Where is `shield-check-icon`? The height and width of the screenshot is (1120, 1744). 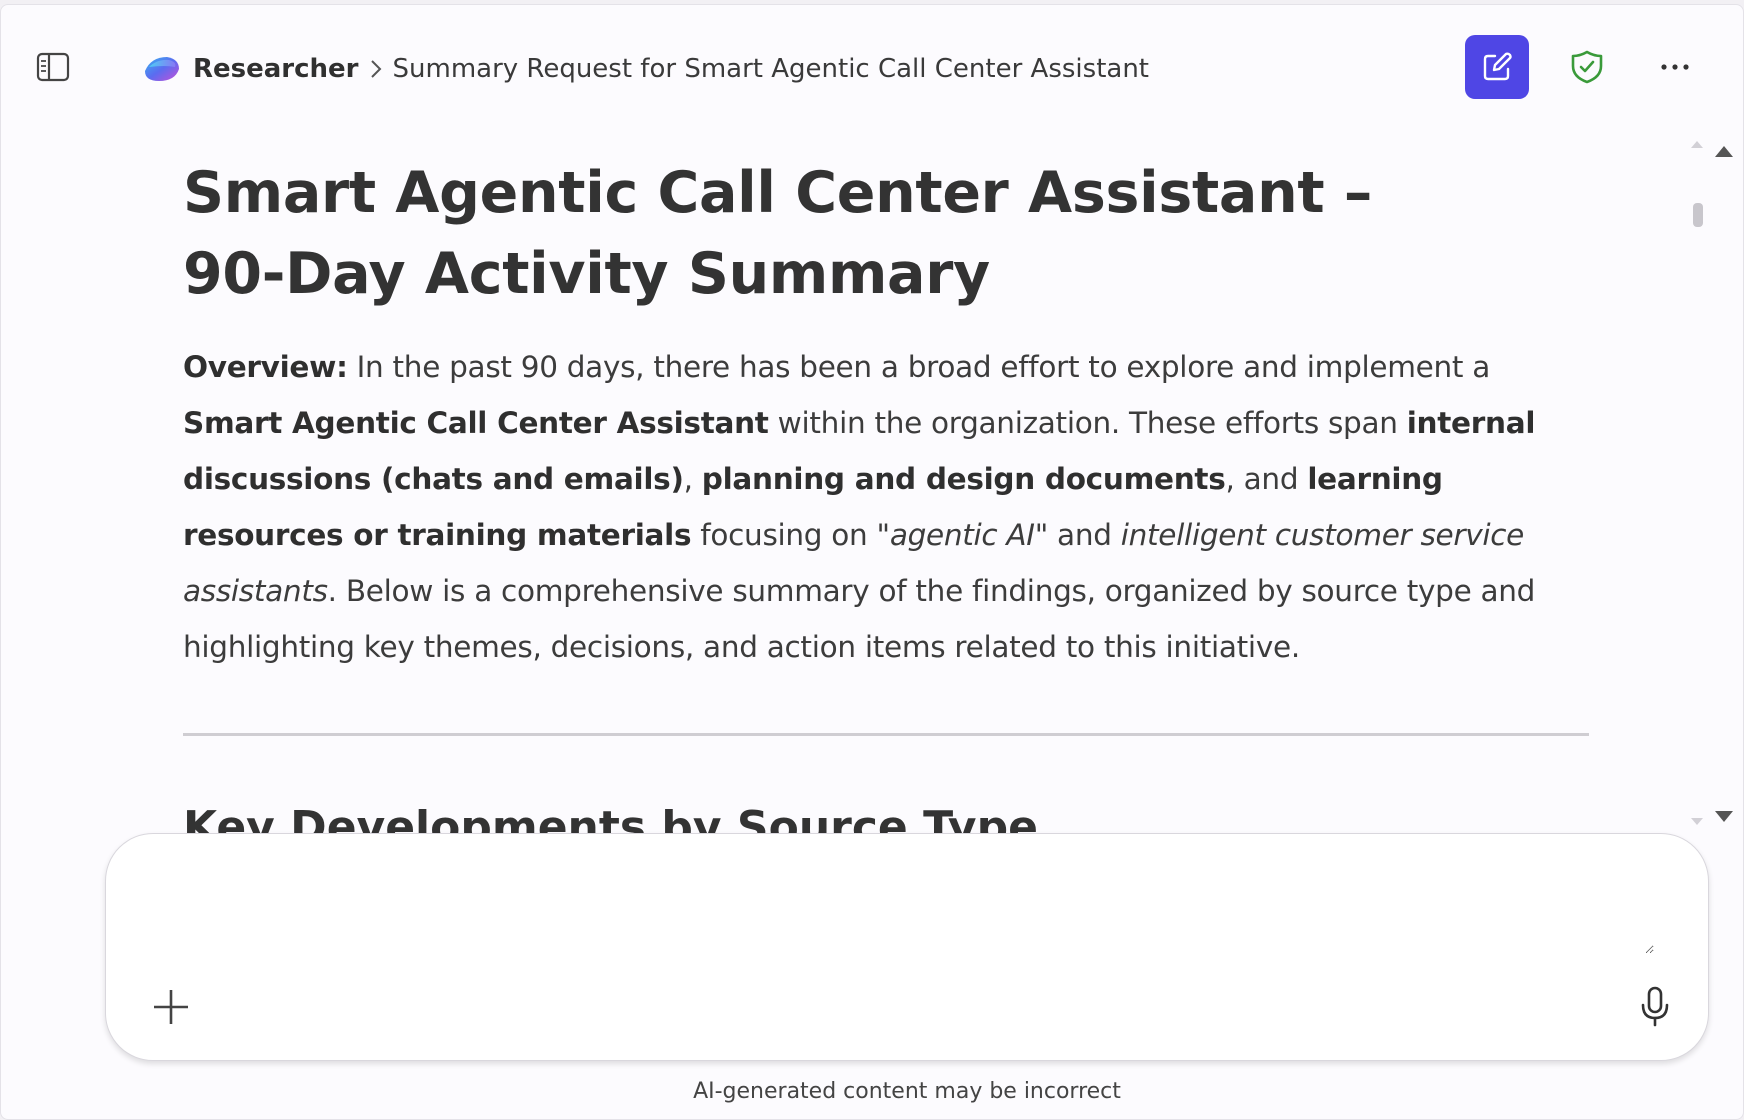 shield-check-icon is located at coordinates (1587, 67).